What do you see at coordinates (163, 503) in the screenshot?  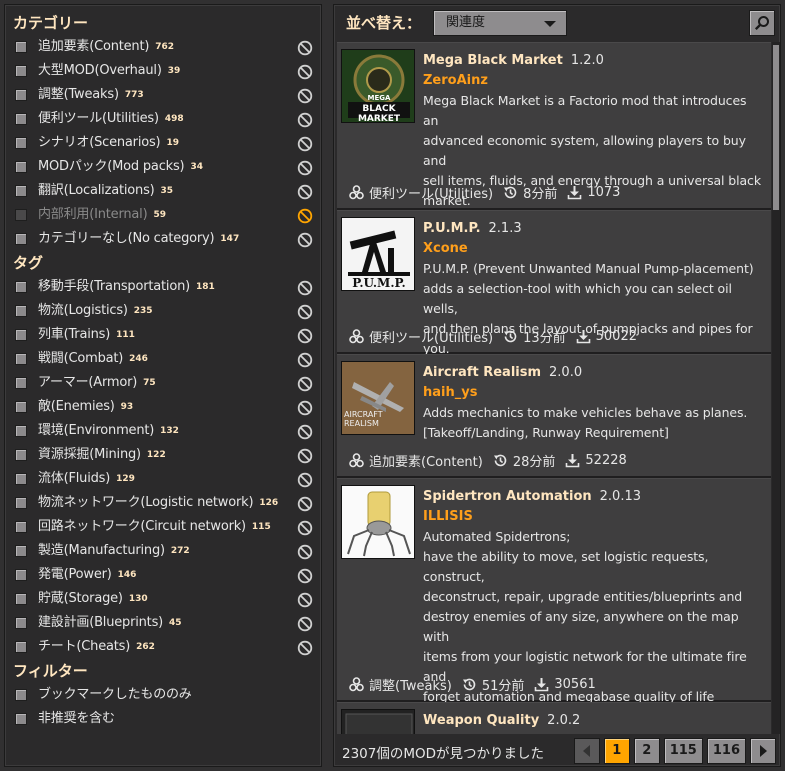 I see `tag-row: 物流ネットワーク(Logistic network) 126` at bounding box center [163, 503].